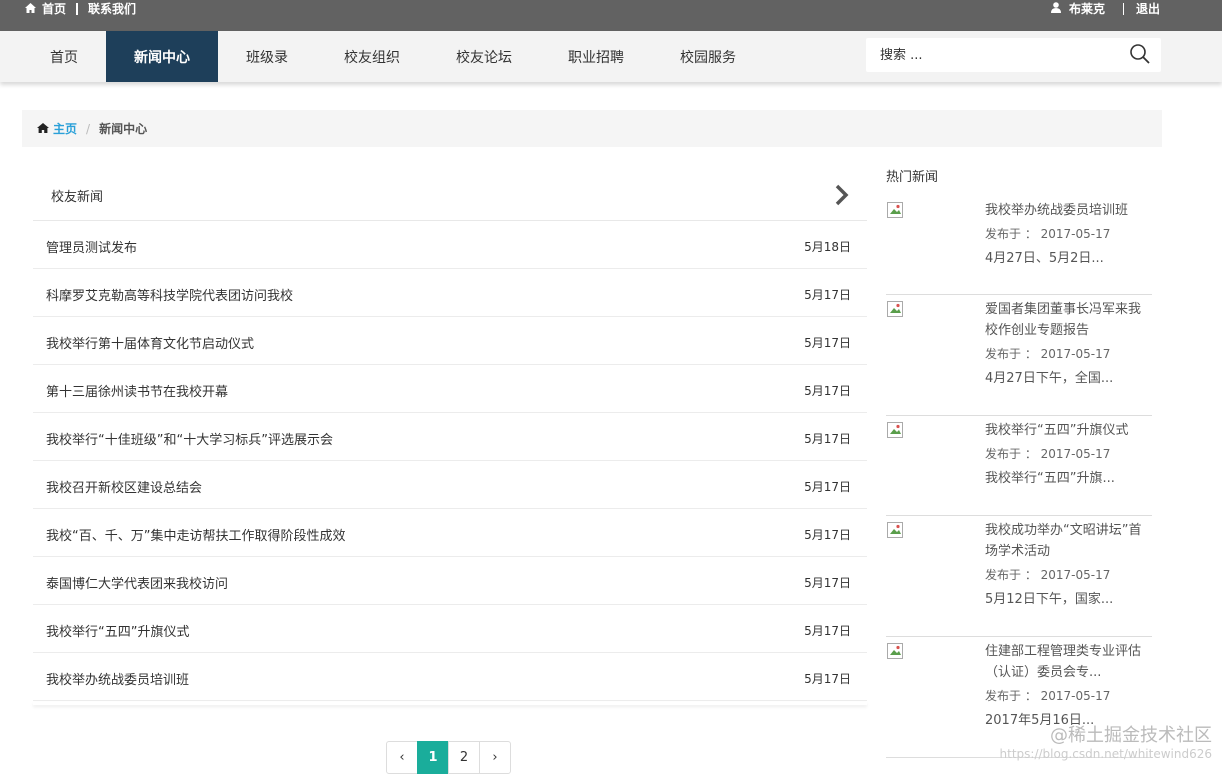 The height and width of the screenshot is (774, 1222). I want to click on news-row: 科摩罗艾克勒高等科技学院代表团访问我校 5月17日, so click(450, 293).